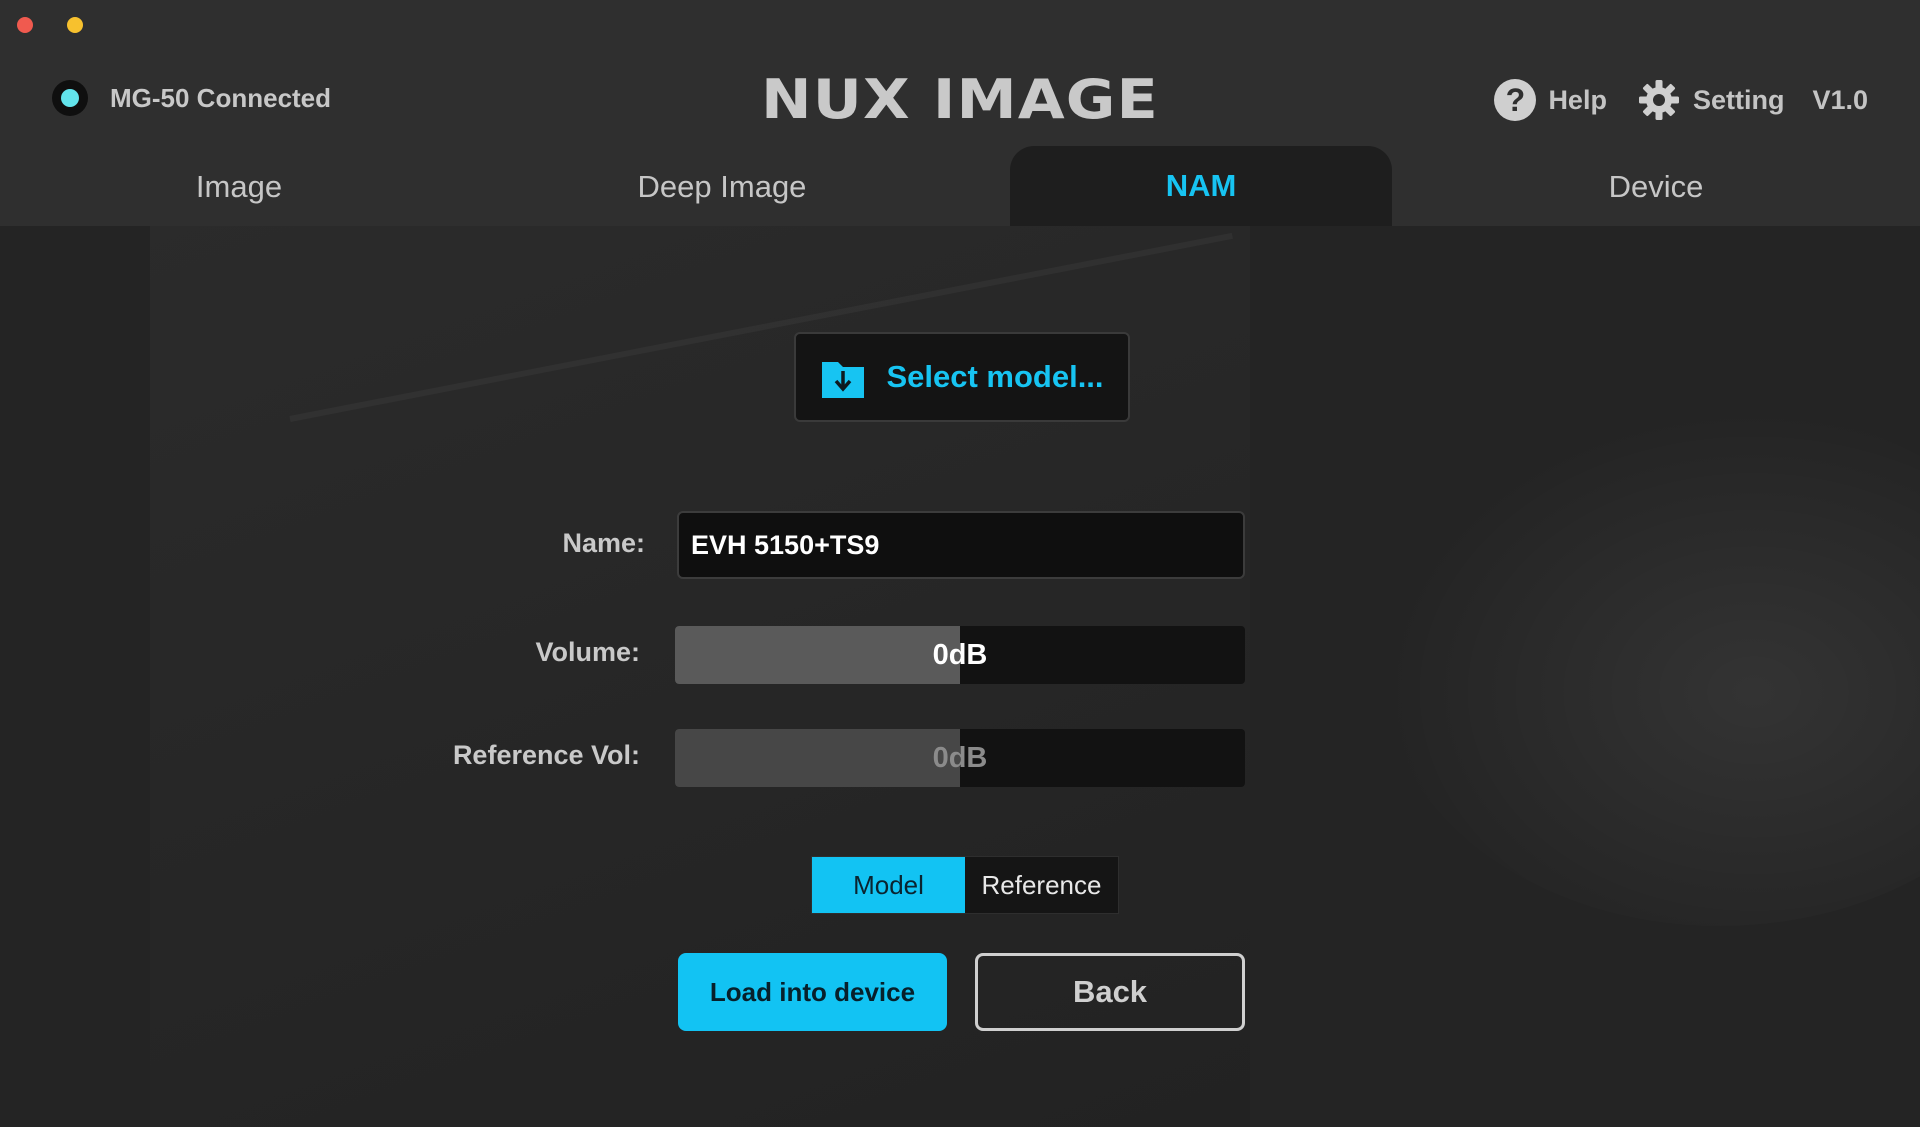 The width and height of the screenshot is (1920, 1127). What do you see at coordinates (961, 545) in the screenshot?
I see `name-field: EVH 5150+TS9` at bounding box center [961, 545].